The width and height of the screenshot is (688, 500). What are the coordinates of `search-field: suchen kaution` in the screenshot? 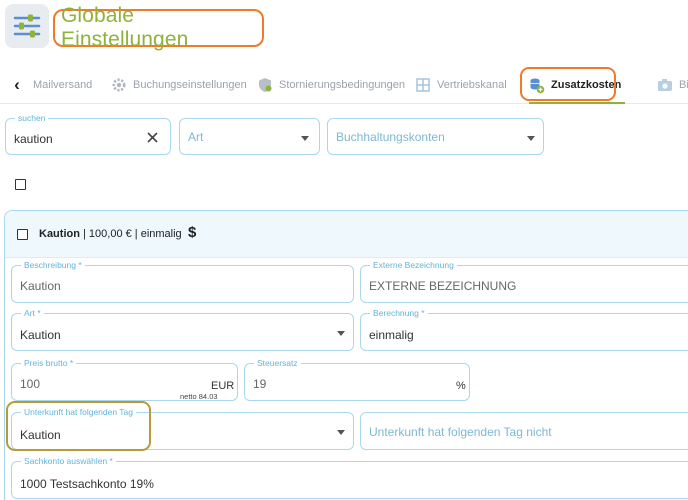 It's located at (88, 134).